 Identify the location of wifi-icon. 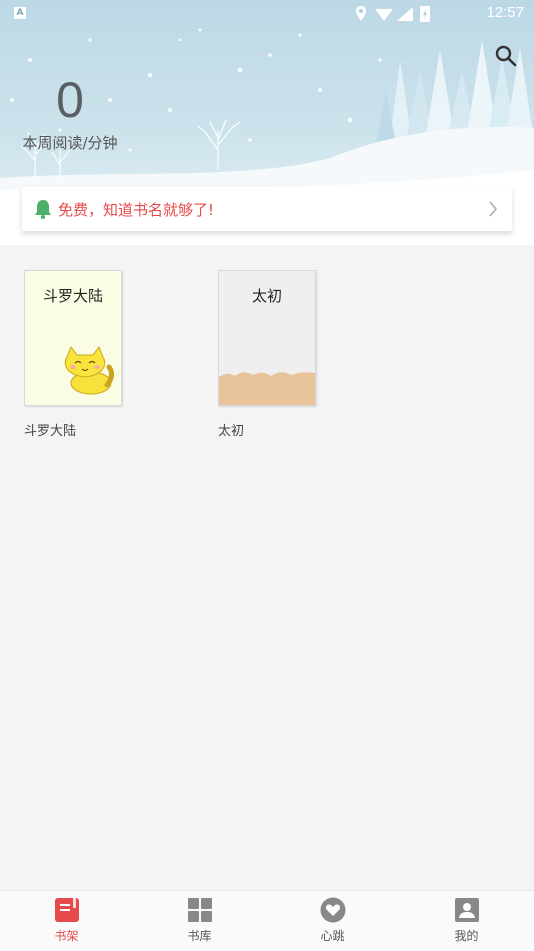
(384, 15).